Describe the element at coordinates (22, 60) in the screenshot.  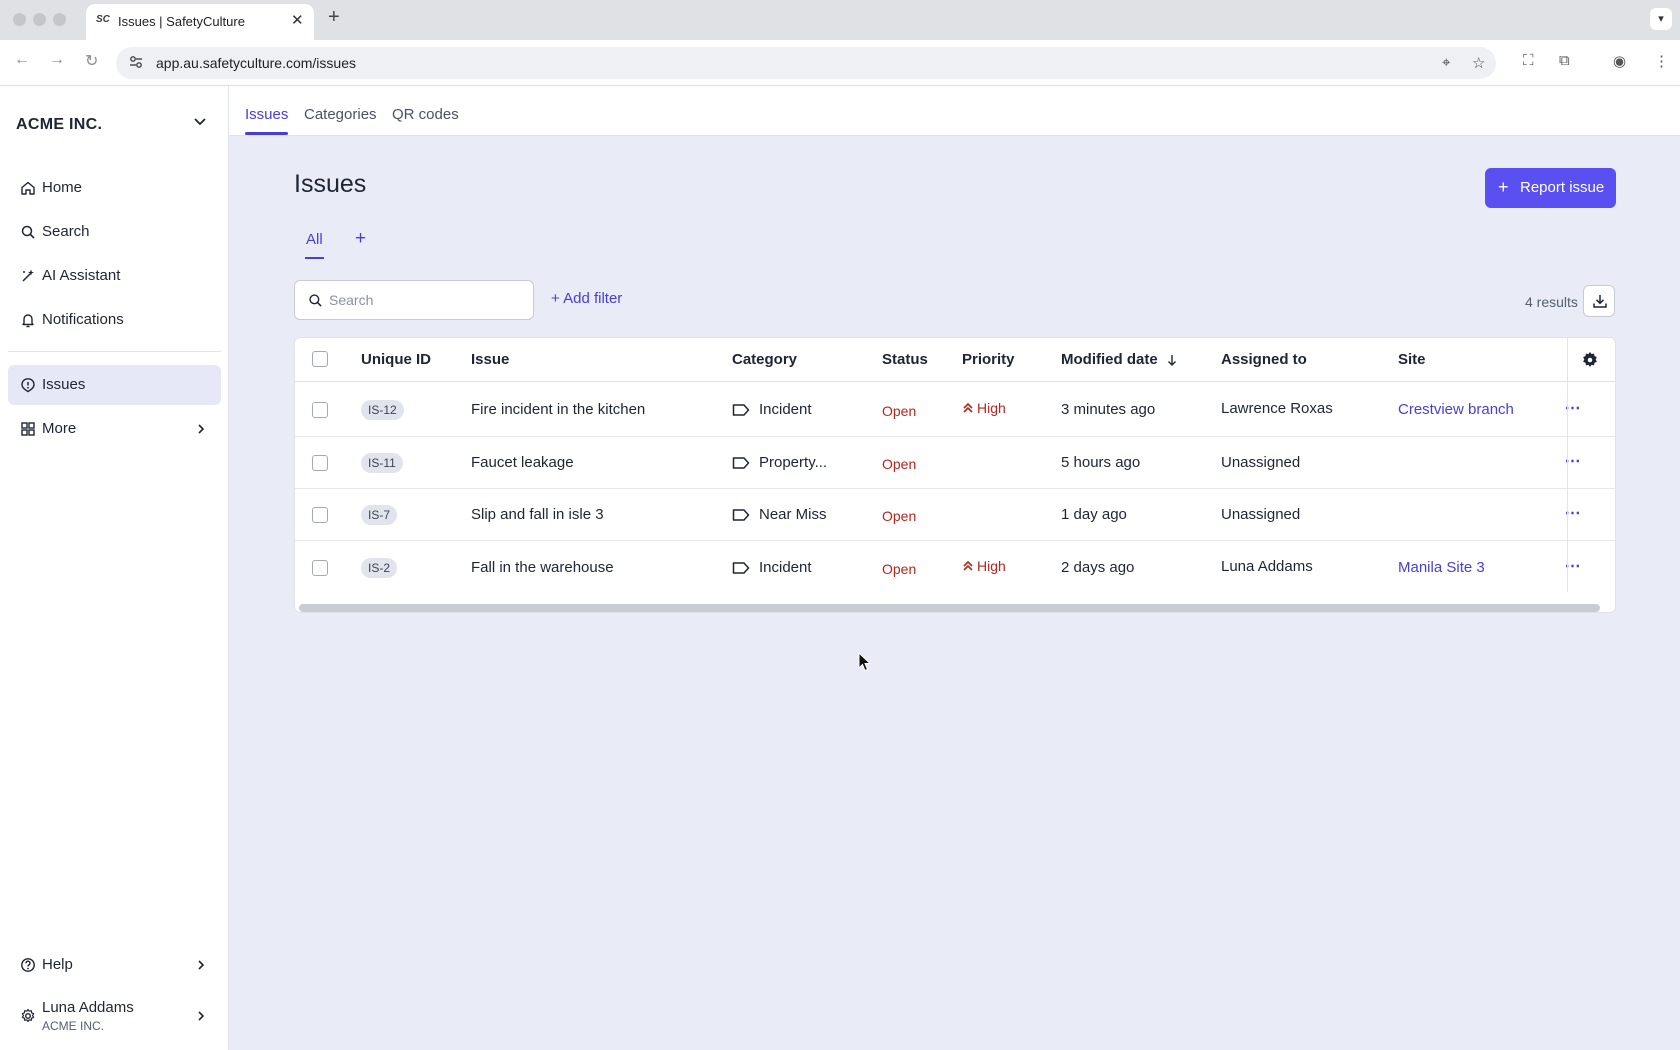
I see `back-icon: ←` at that location.